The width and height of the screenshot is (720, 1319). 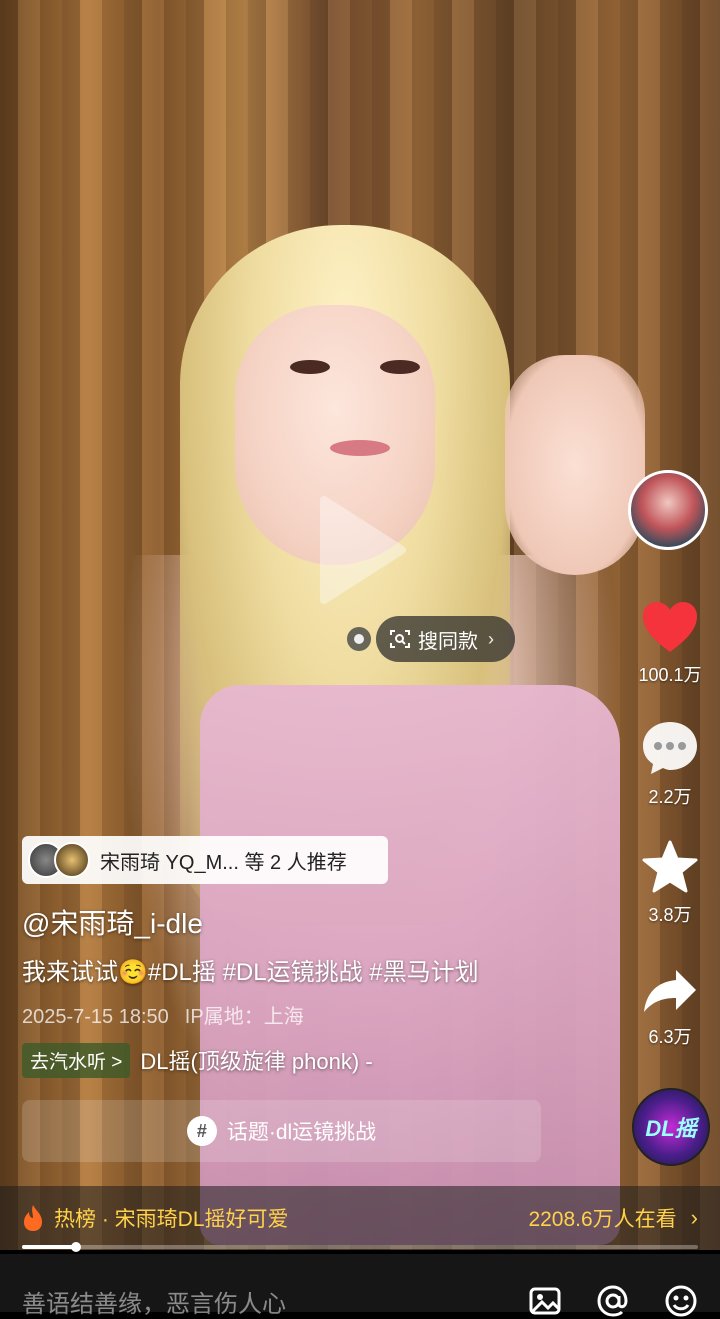 I want to click on comment-bar: 善语结善缘，恶言伤人心, so click(x=360, y=1286).